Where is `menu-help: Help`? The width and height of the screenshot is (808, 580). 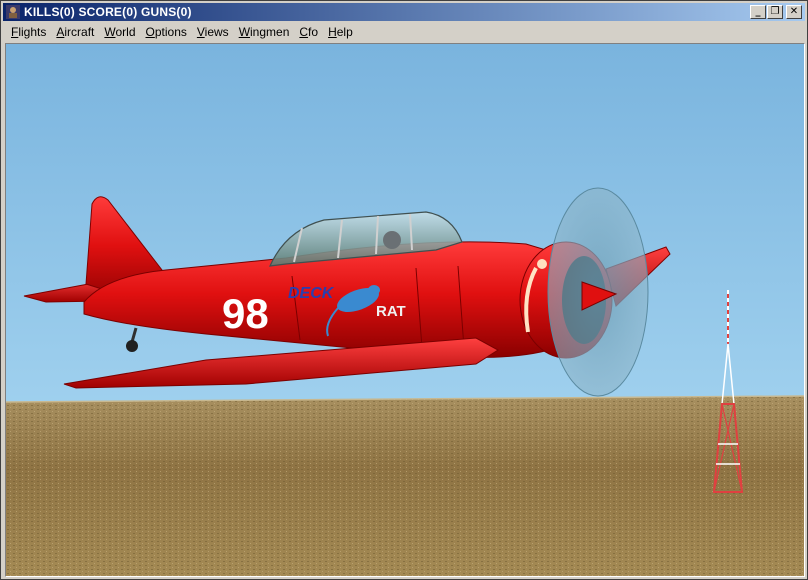
menu-help: Help is located at coordinates (340, 32).